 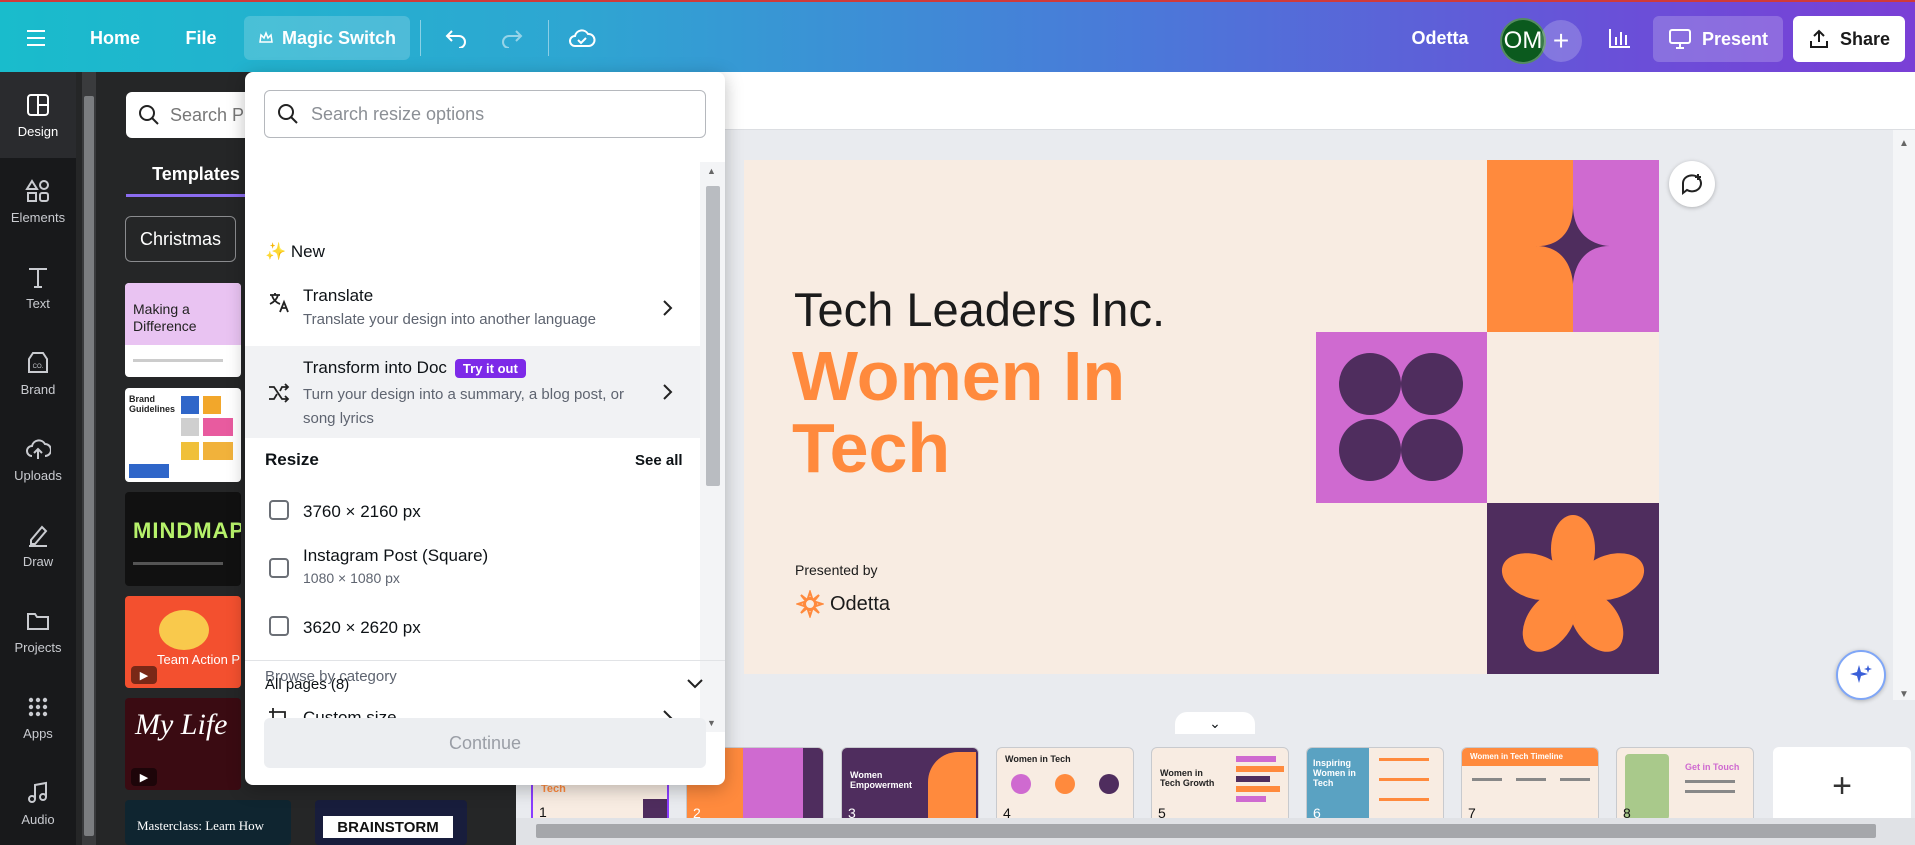 What do you see at coordinates (712, 447) in the screenshot?
I see `dropdown-scrollbar: ▲ ▼` at bounding box center [712, 447].